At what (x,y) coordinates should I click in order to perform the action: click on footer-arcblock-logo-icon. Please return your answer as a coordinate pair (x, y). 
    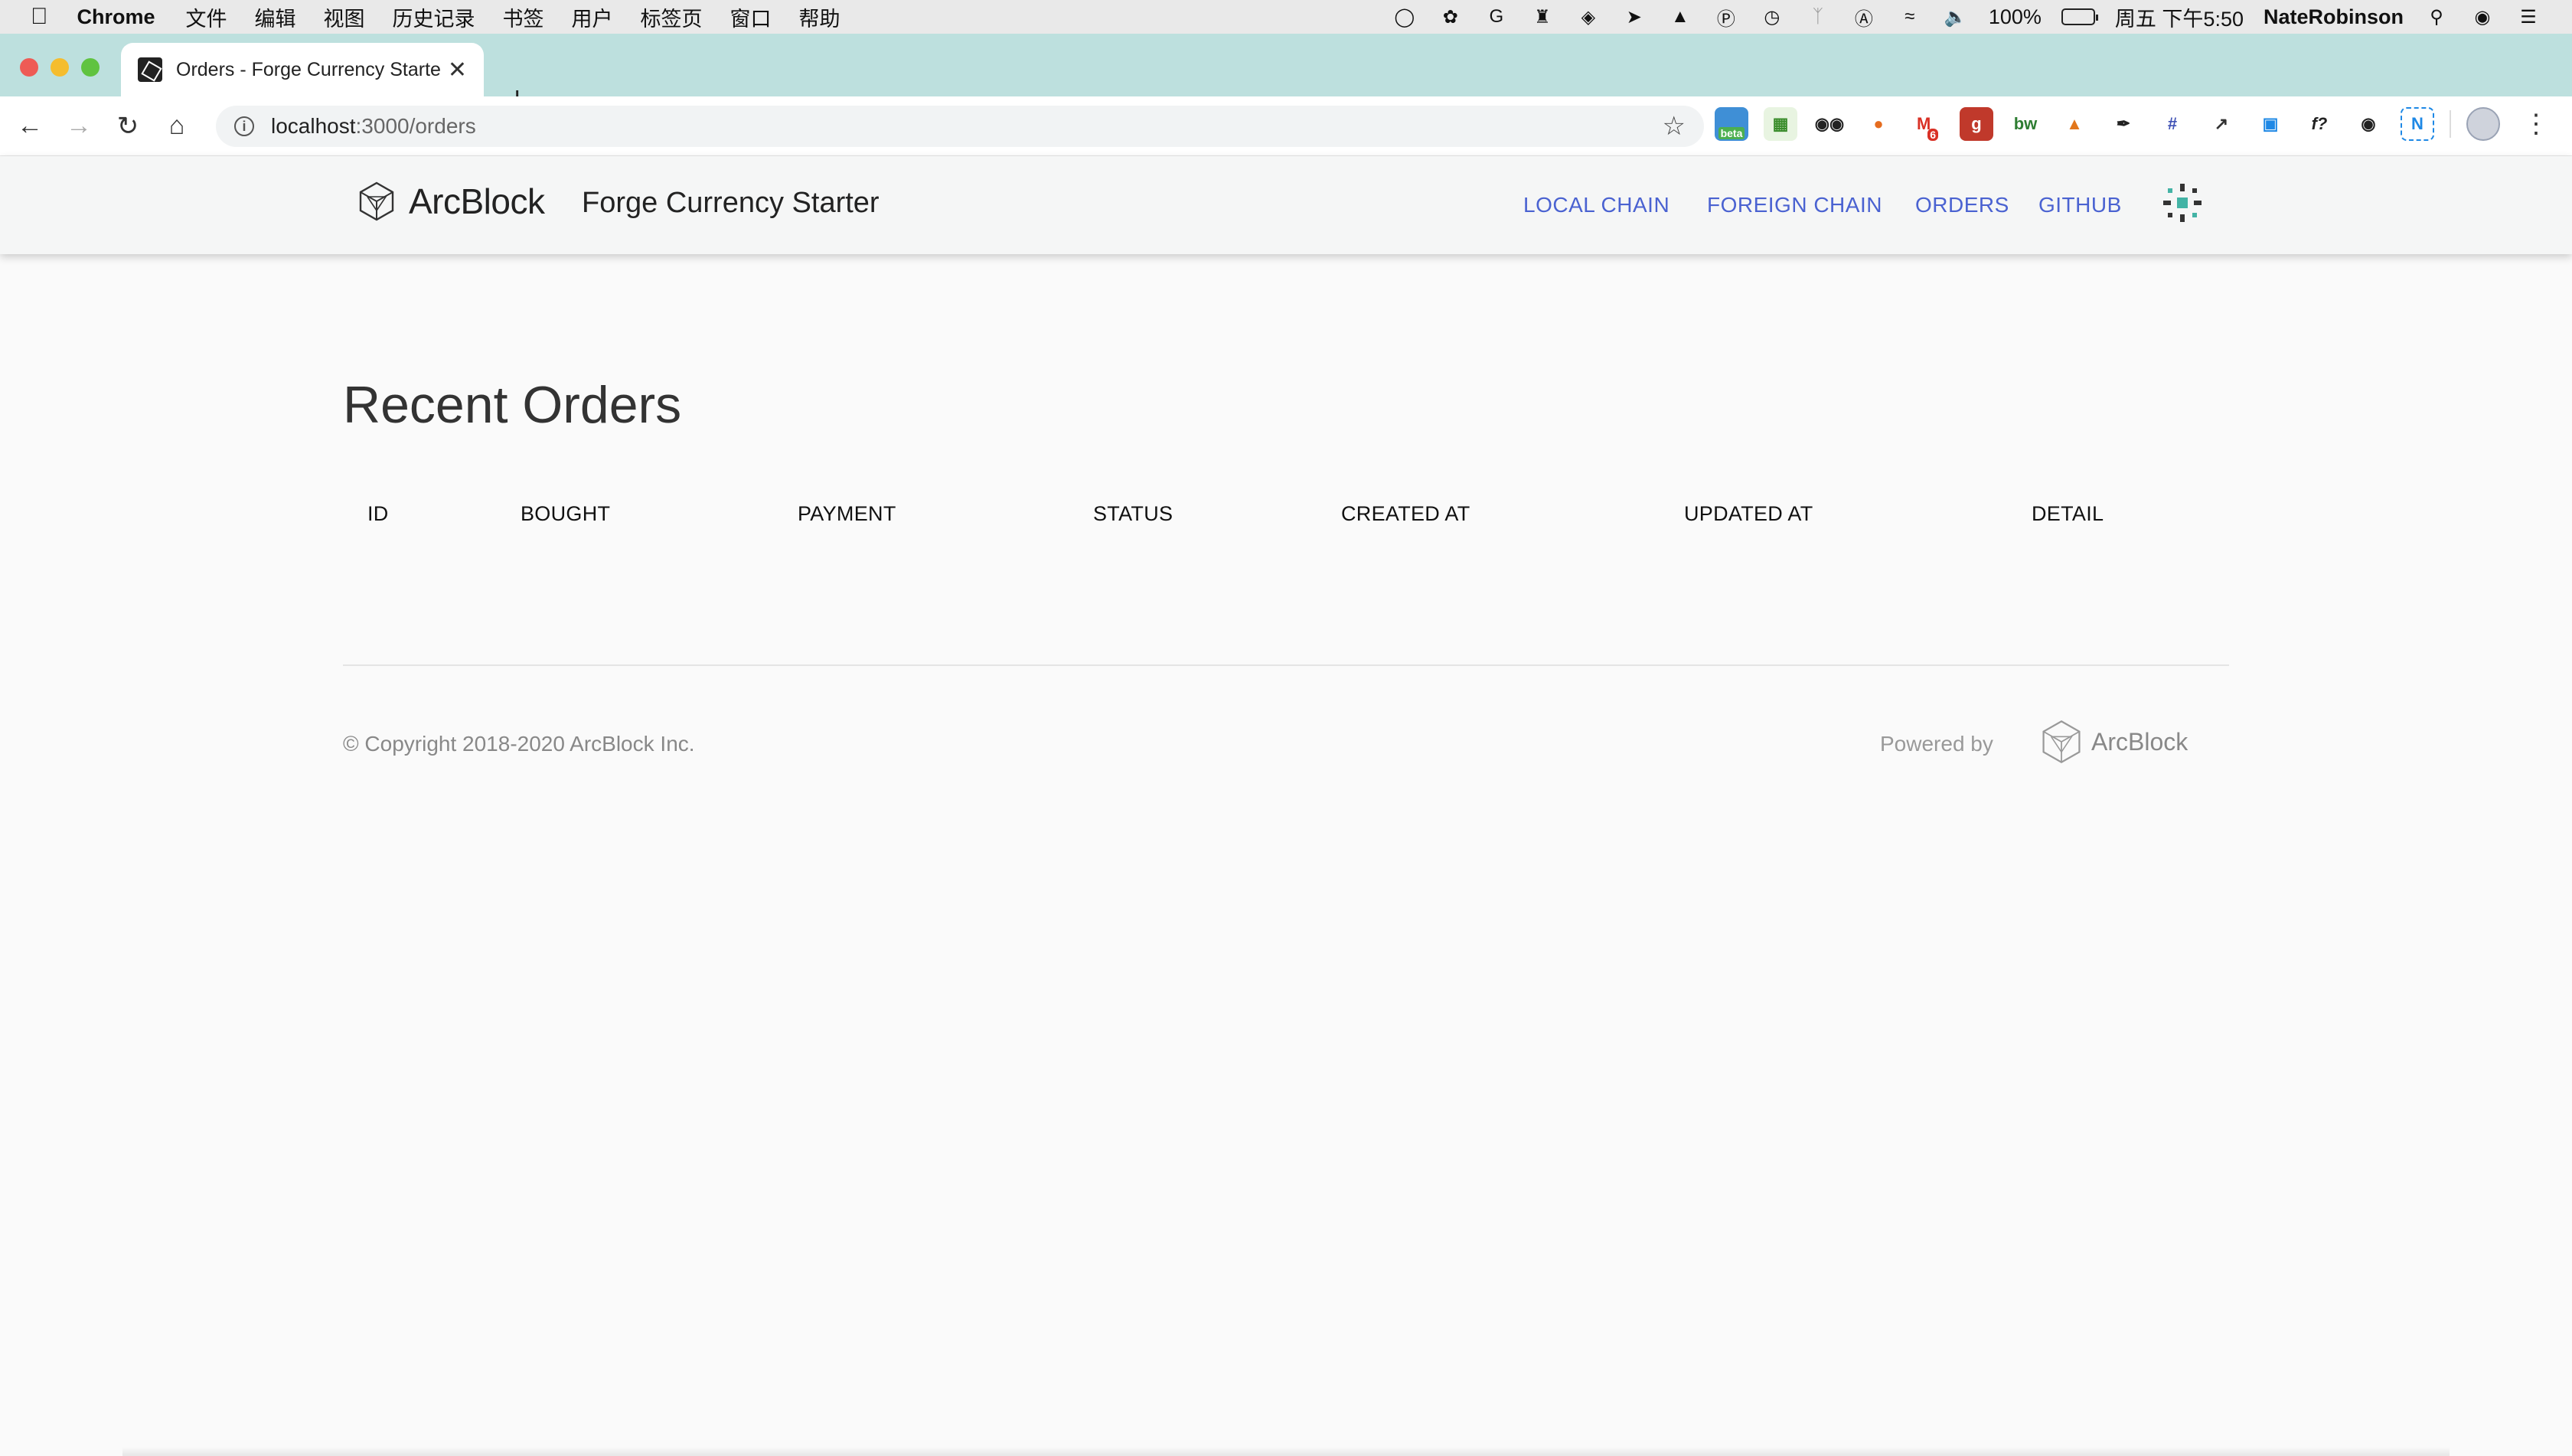
    Looking at the image, I should click on (2061, 742).